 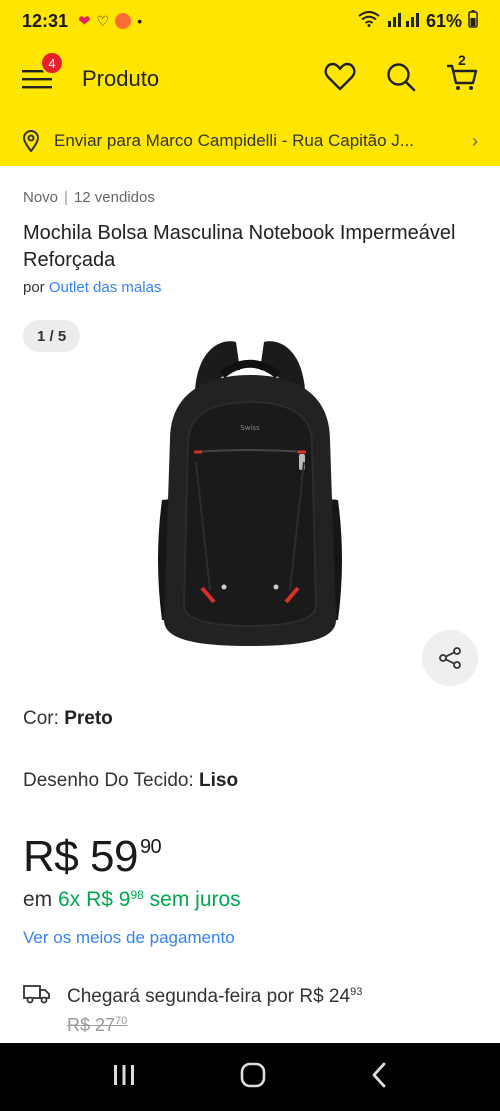 I want to click on price-currency: R$, so click(x=51, y=856).